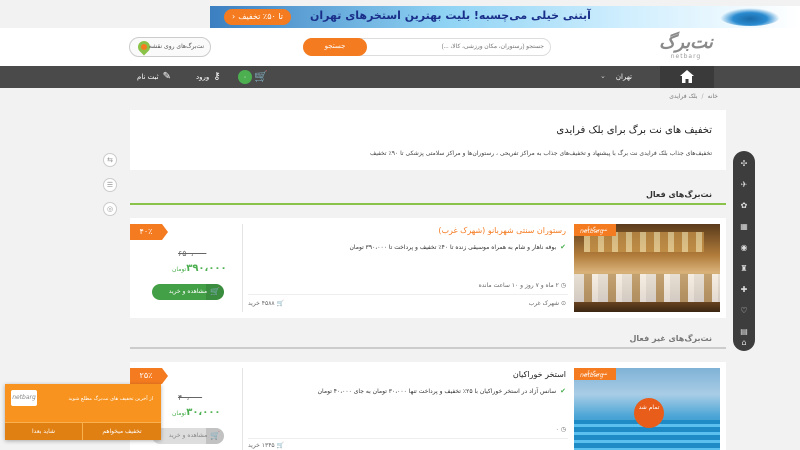 Image resolution: width=800 pixels, height=450 pixels. What do you see at coordinates (428, 341) in the screenshot?
I see `inactive-deals-header: نت‌برگ‌های غیر فعال` at bounding box center [428, 341].